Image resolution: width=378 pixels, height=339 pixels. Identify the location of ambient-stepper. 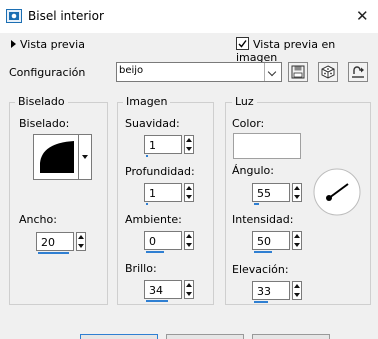
(189, 240).